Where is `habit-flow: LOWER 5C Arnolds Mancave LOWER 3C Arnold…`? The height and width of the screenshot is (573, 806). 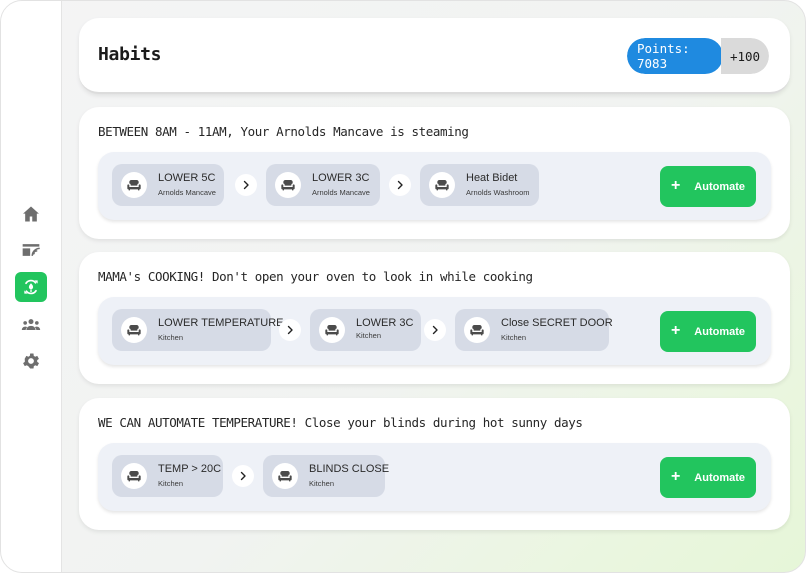 habit-flow: LOWER 5C Arnolds Mancave LOWER 3C Arnold… is located at coordinates (434, 186).